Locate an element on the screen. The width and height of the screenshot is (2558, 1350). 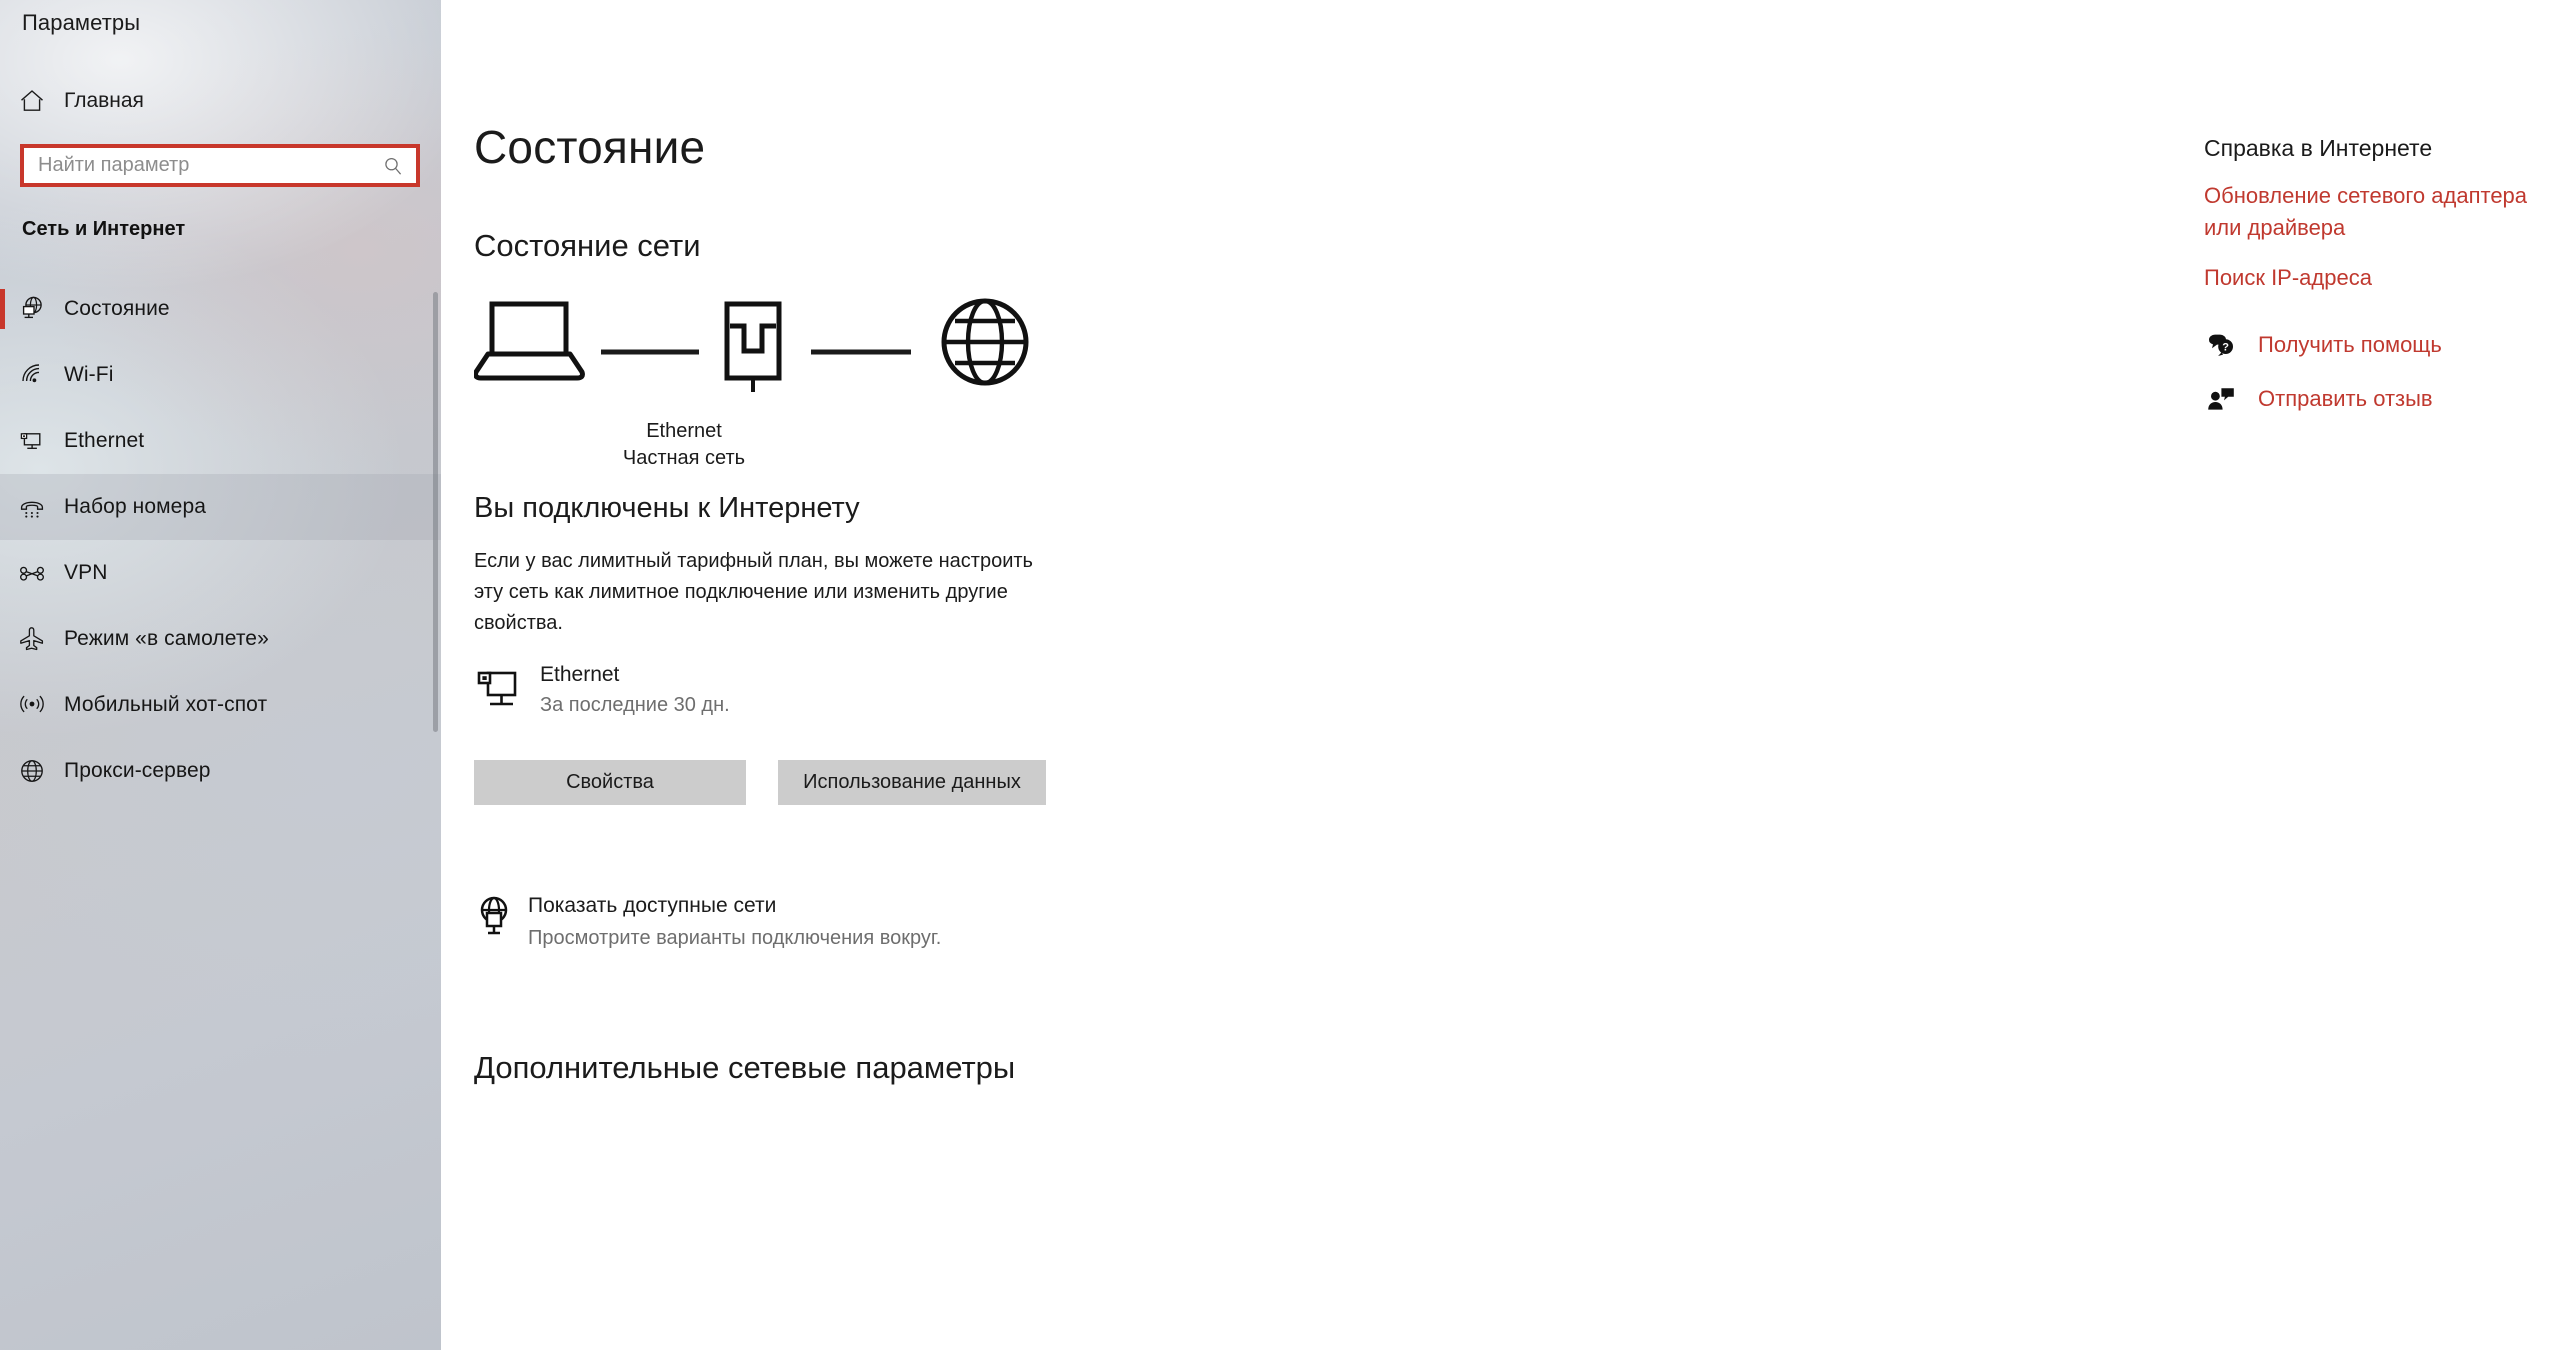
help-panel-title: Справка в Интернете is located at coordinates (2318, 148).